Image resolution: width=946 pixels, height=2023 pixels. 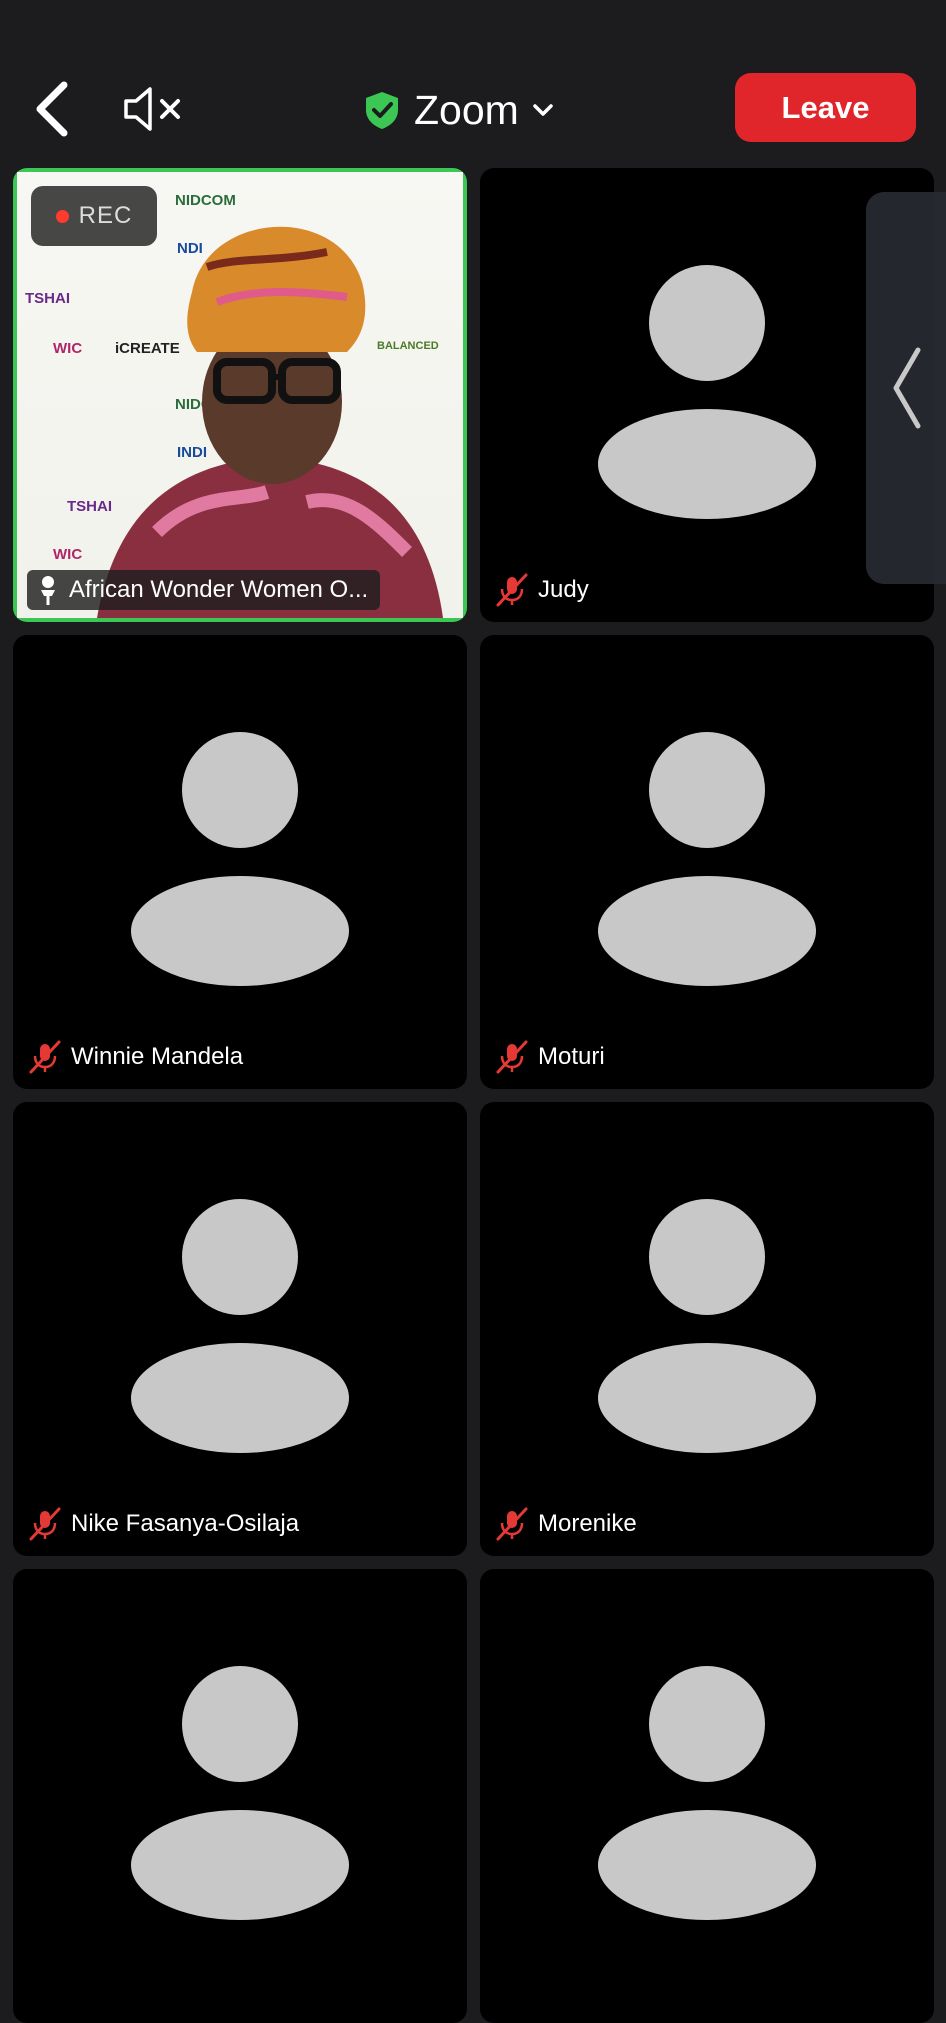 What do you see at coordinates (157, 1056) in the screenshot?
I see `participant-name: Winnie Mandela` at bounding box center [157, 1056].